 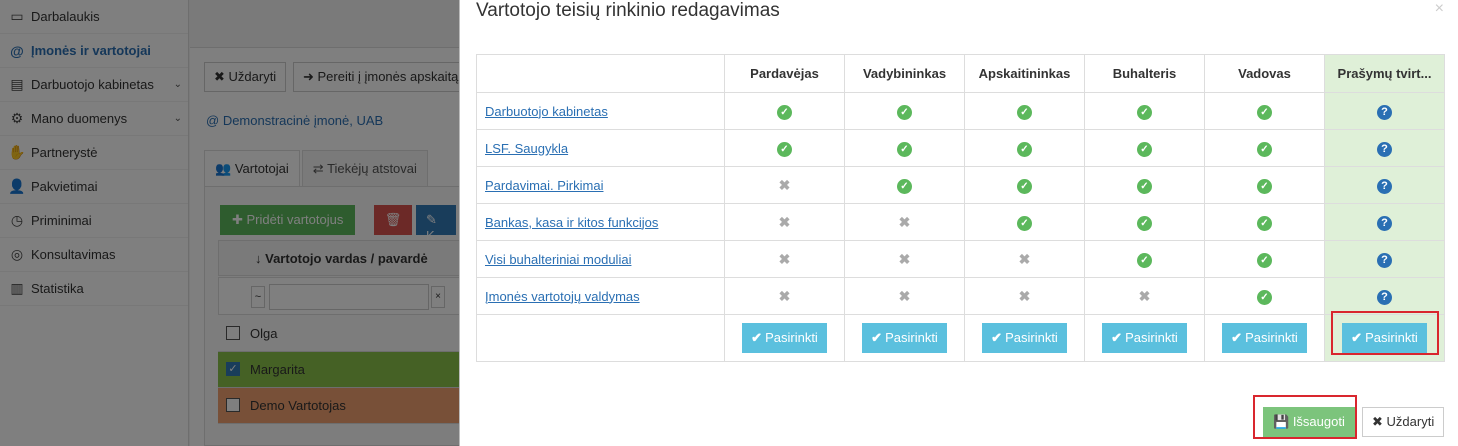 I want to click on annotation-highlight-select, so click(x=1385, y=333).